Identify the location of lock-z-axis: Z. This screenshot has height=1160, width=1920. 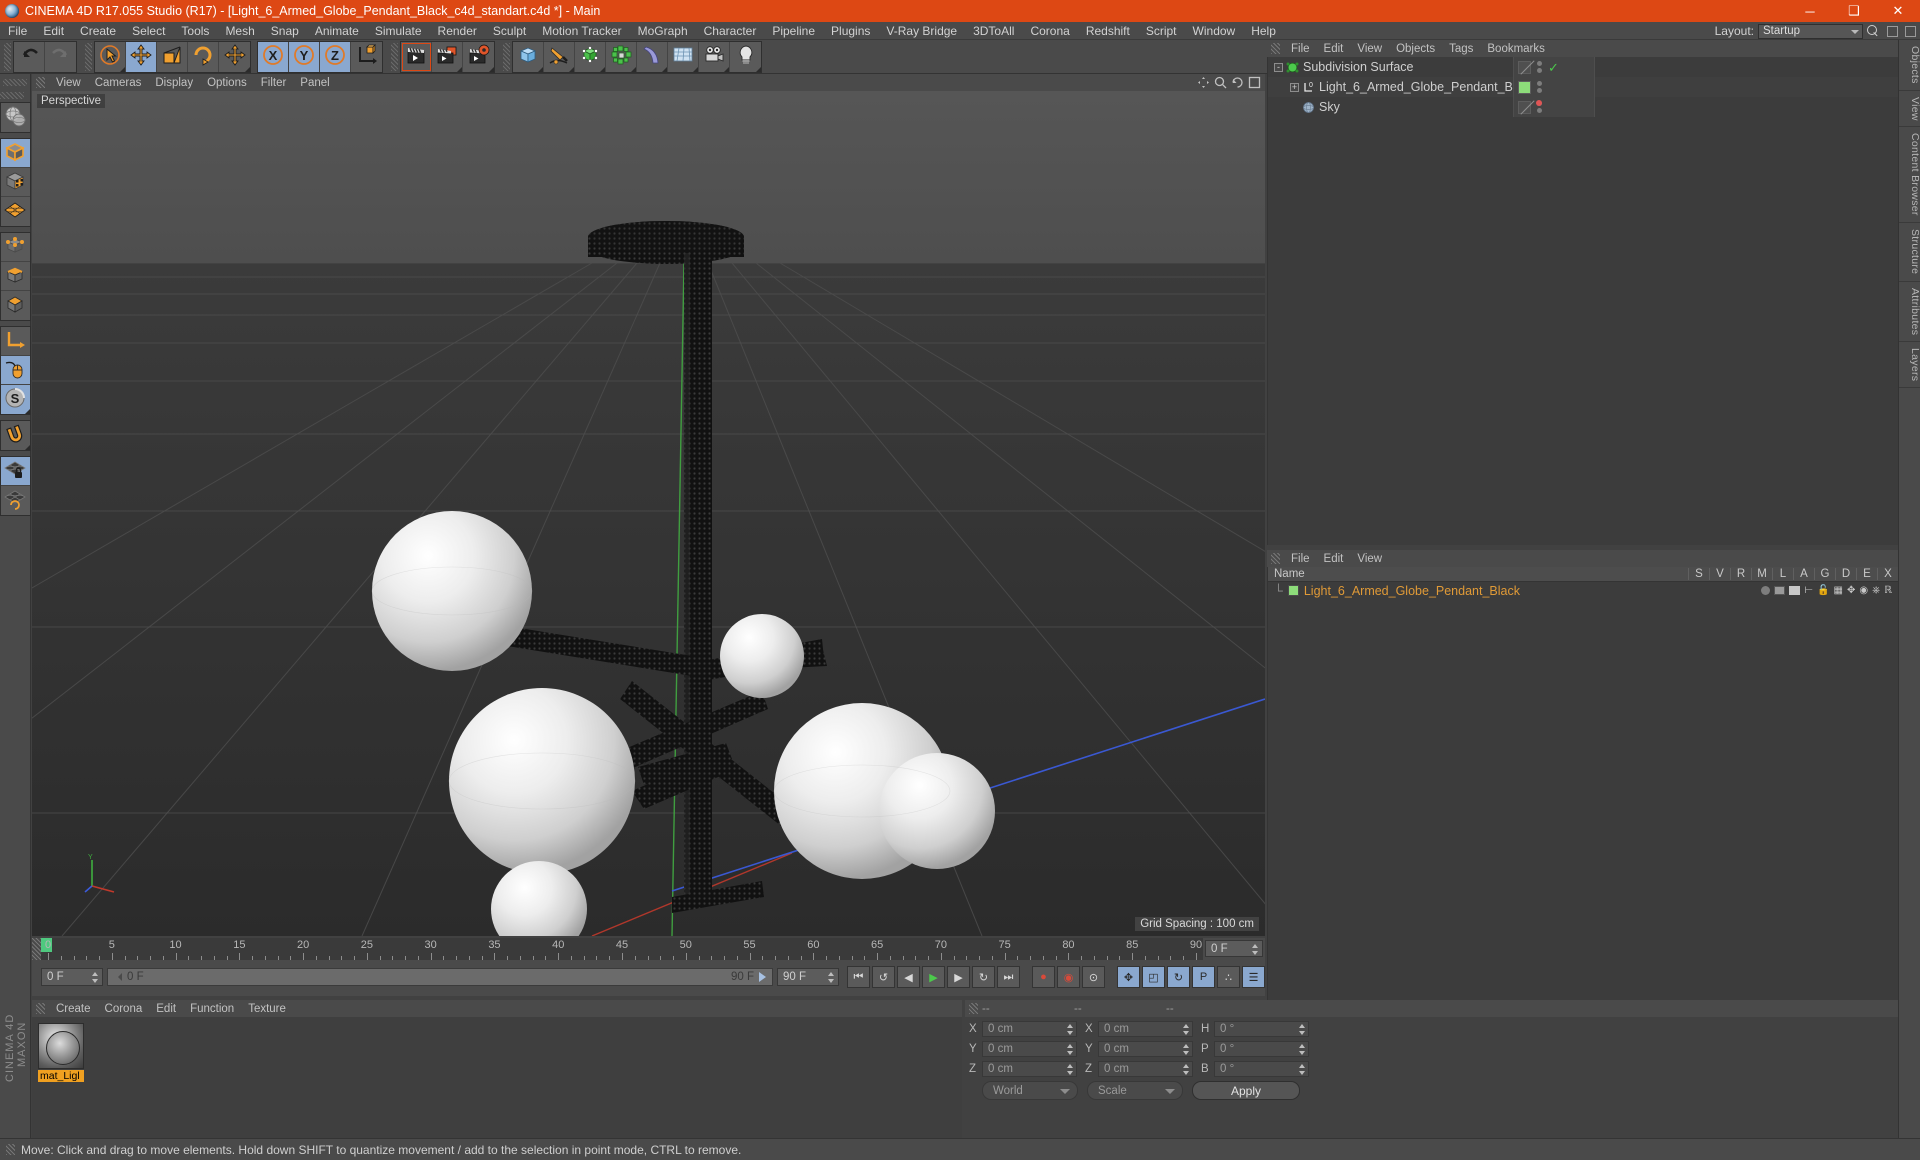
(335, 56).